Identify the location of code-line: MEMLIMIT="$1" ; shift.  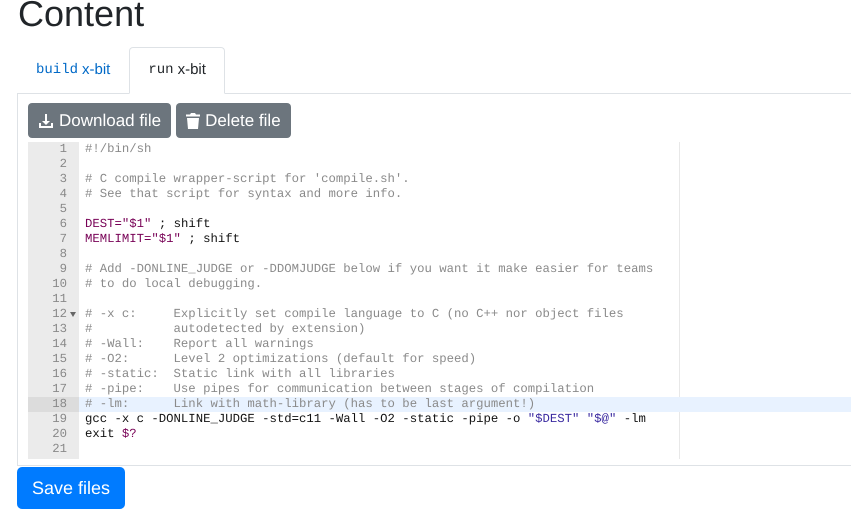
(162, 239).